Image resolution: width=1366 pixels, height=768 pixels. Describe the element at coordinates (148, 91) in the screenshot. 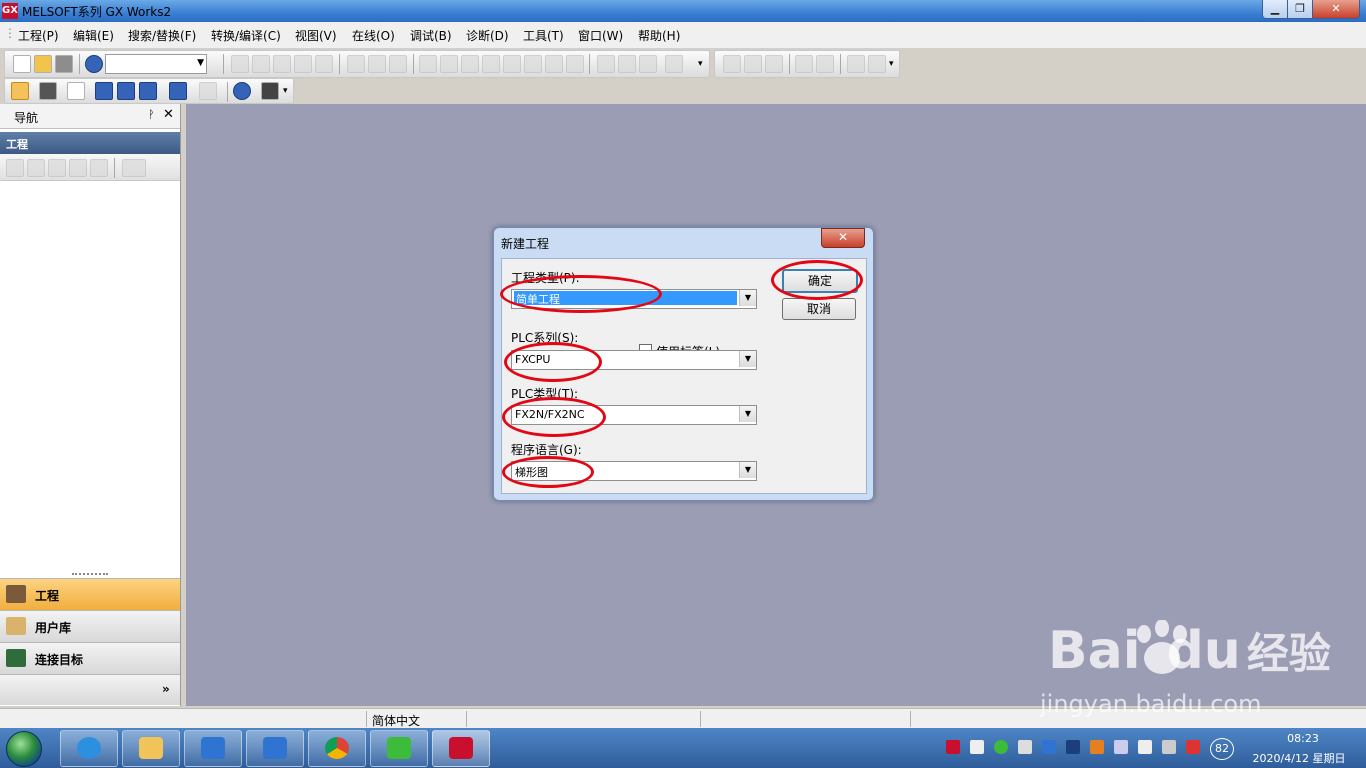

I see `dev-cmt-icon` at that location.